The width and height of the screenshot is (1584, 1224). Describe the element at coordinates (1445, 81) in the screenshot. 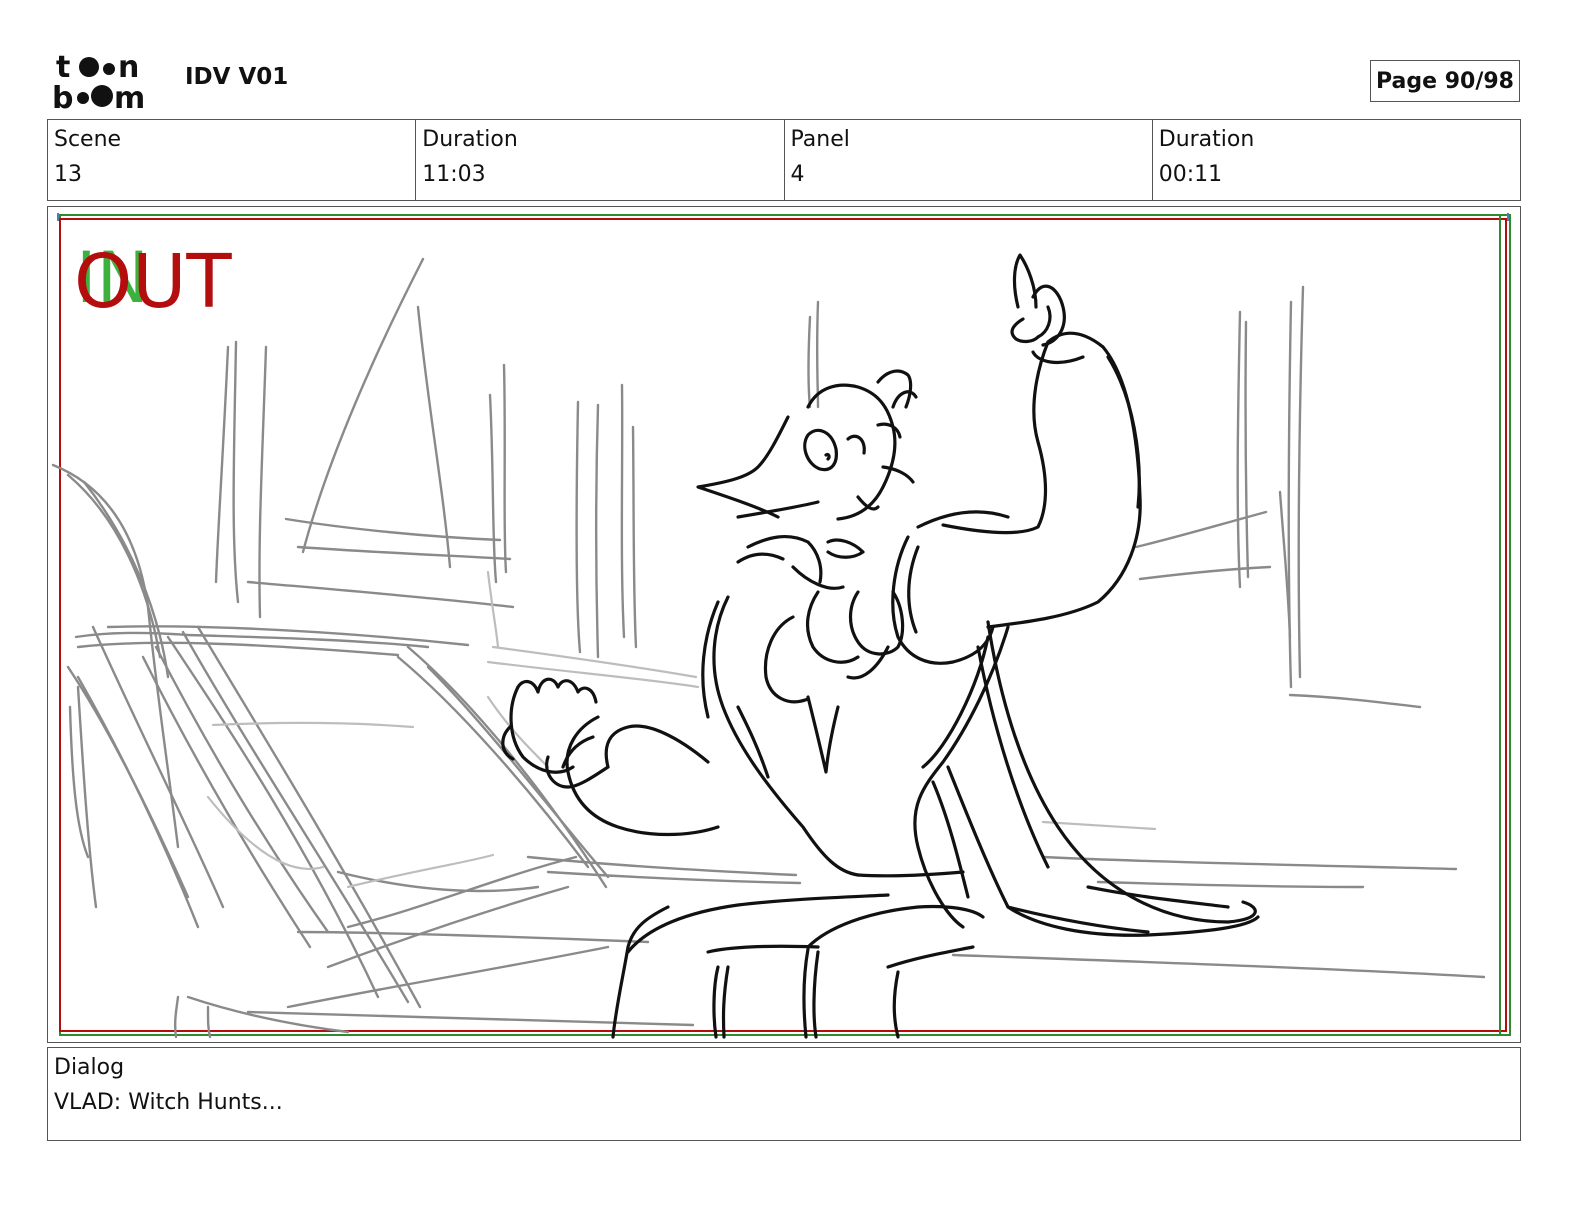

I see `page-number: Page 90/98` at that location.